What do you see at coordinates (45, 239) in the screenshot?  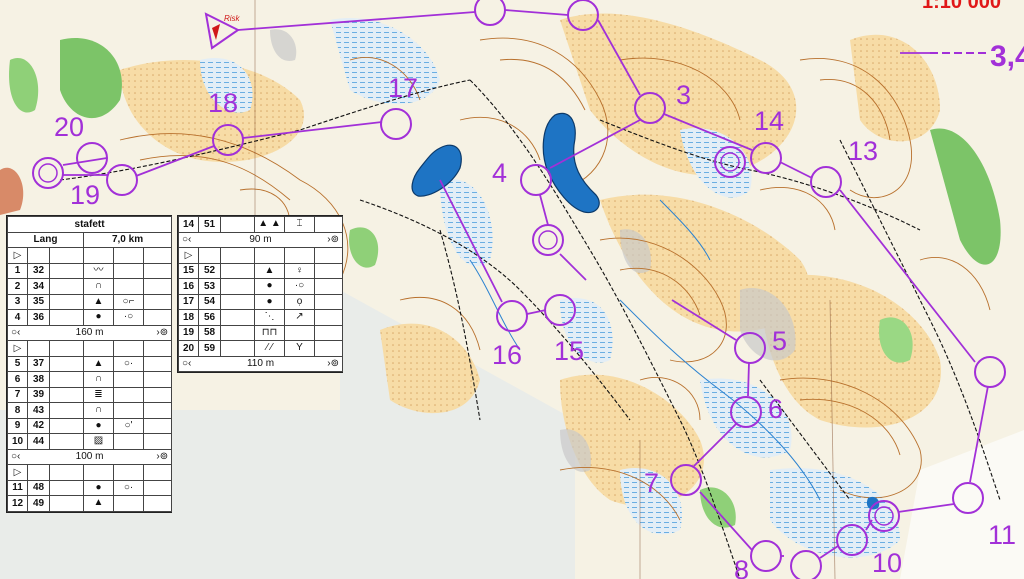 I see `class-name: Lang` at bounding box center [45, 239].